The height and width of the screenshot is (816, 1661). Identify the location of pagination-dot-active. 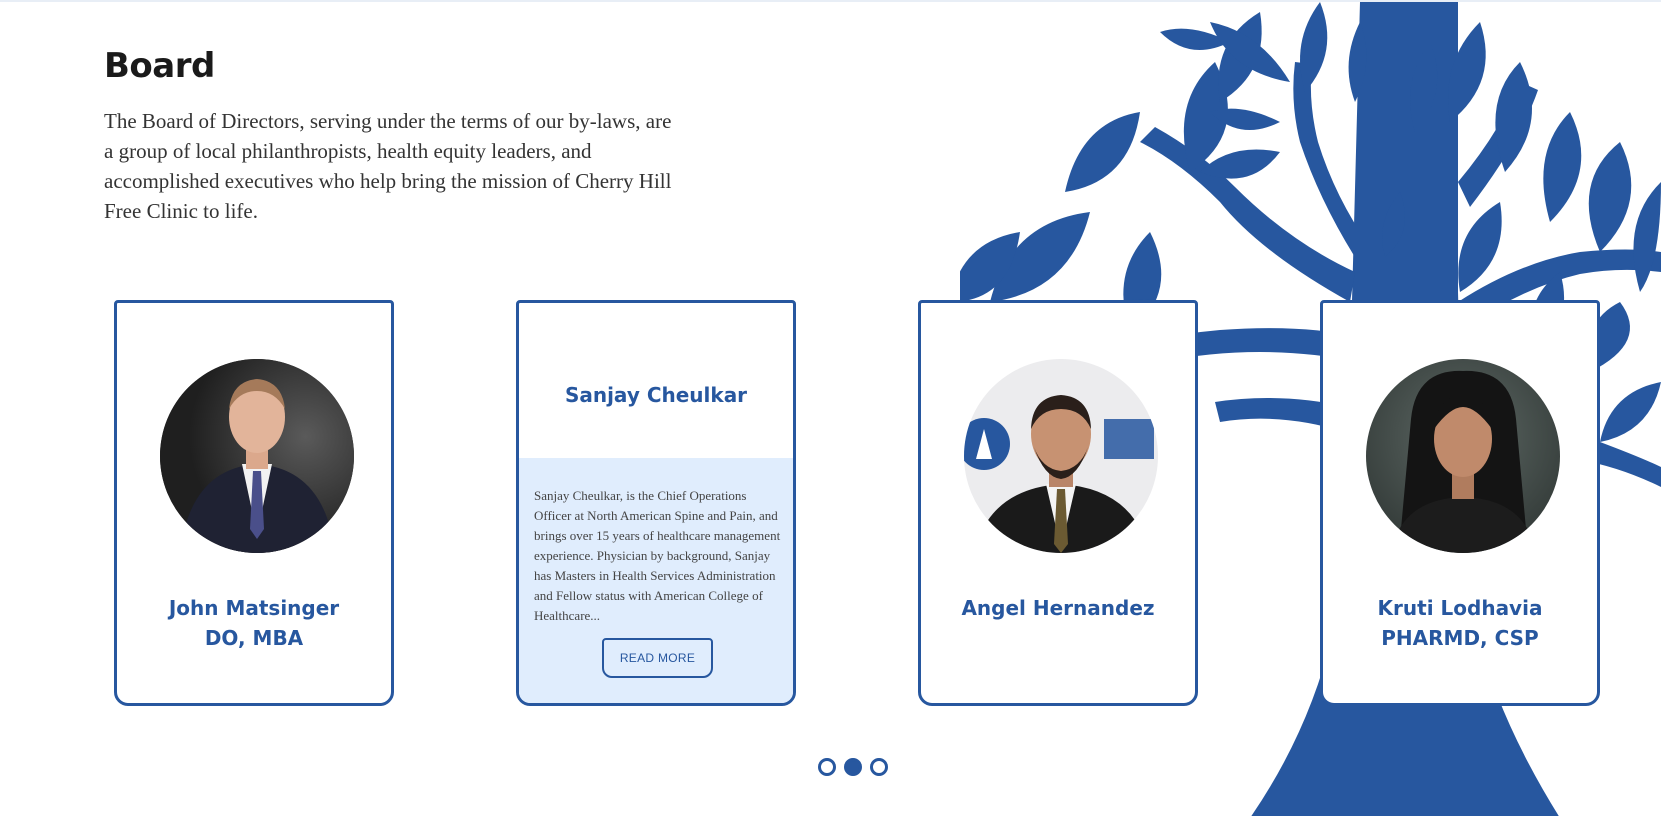
(853, 767).